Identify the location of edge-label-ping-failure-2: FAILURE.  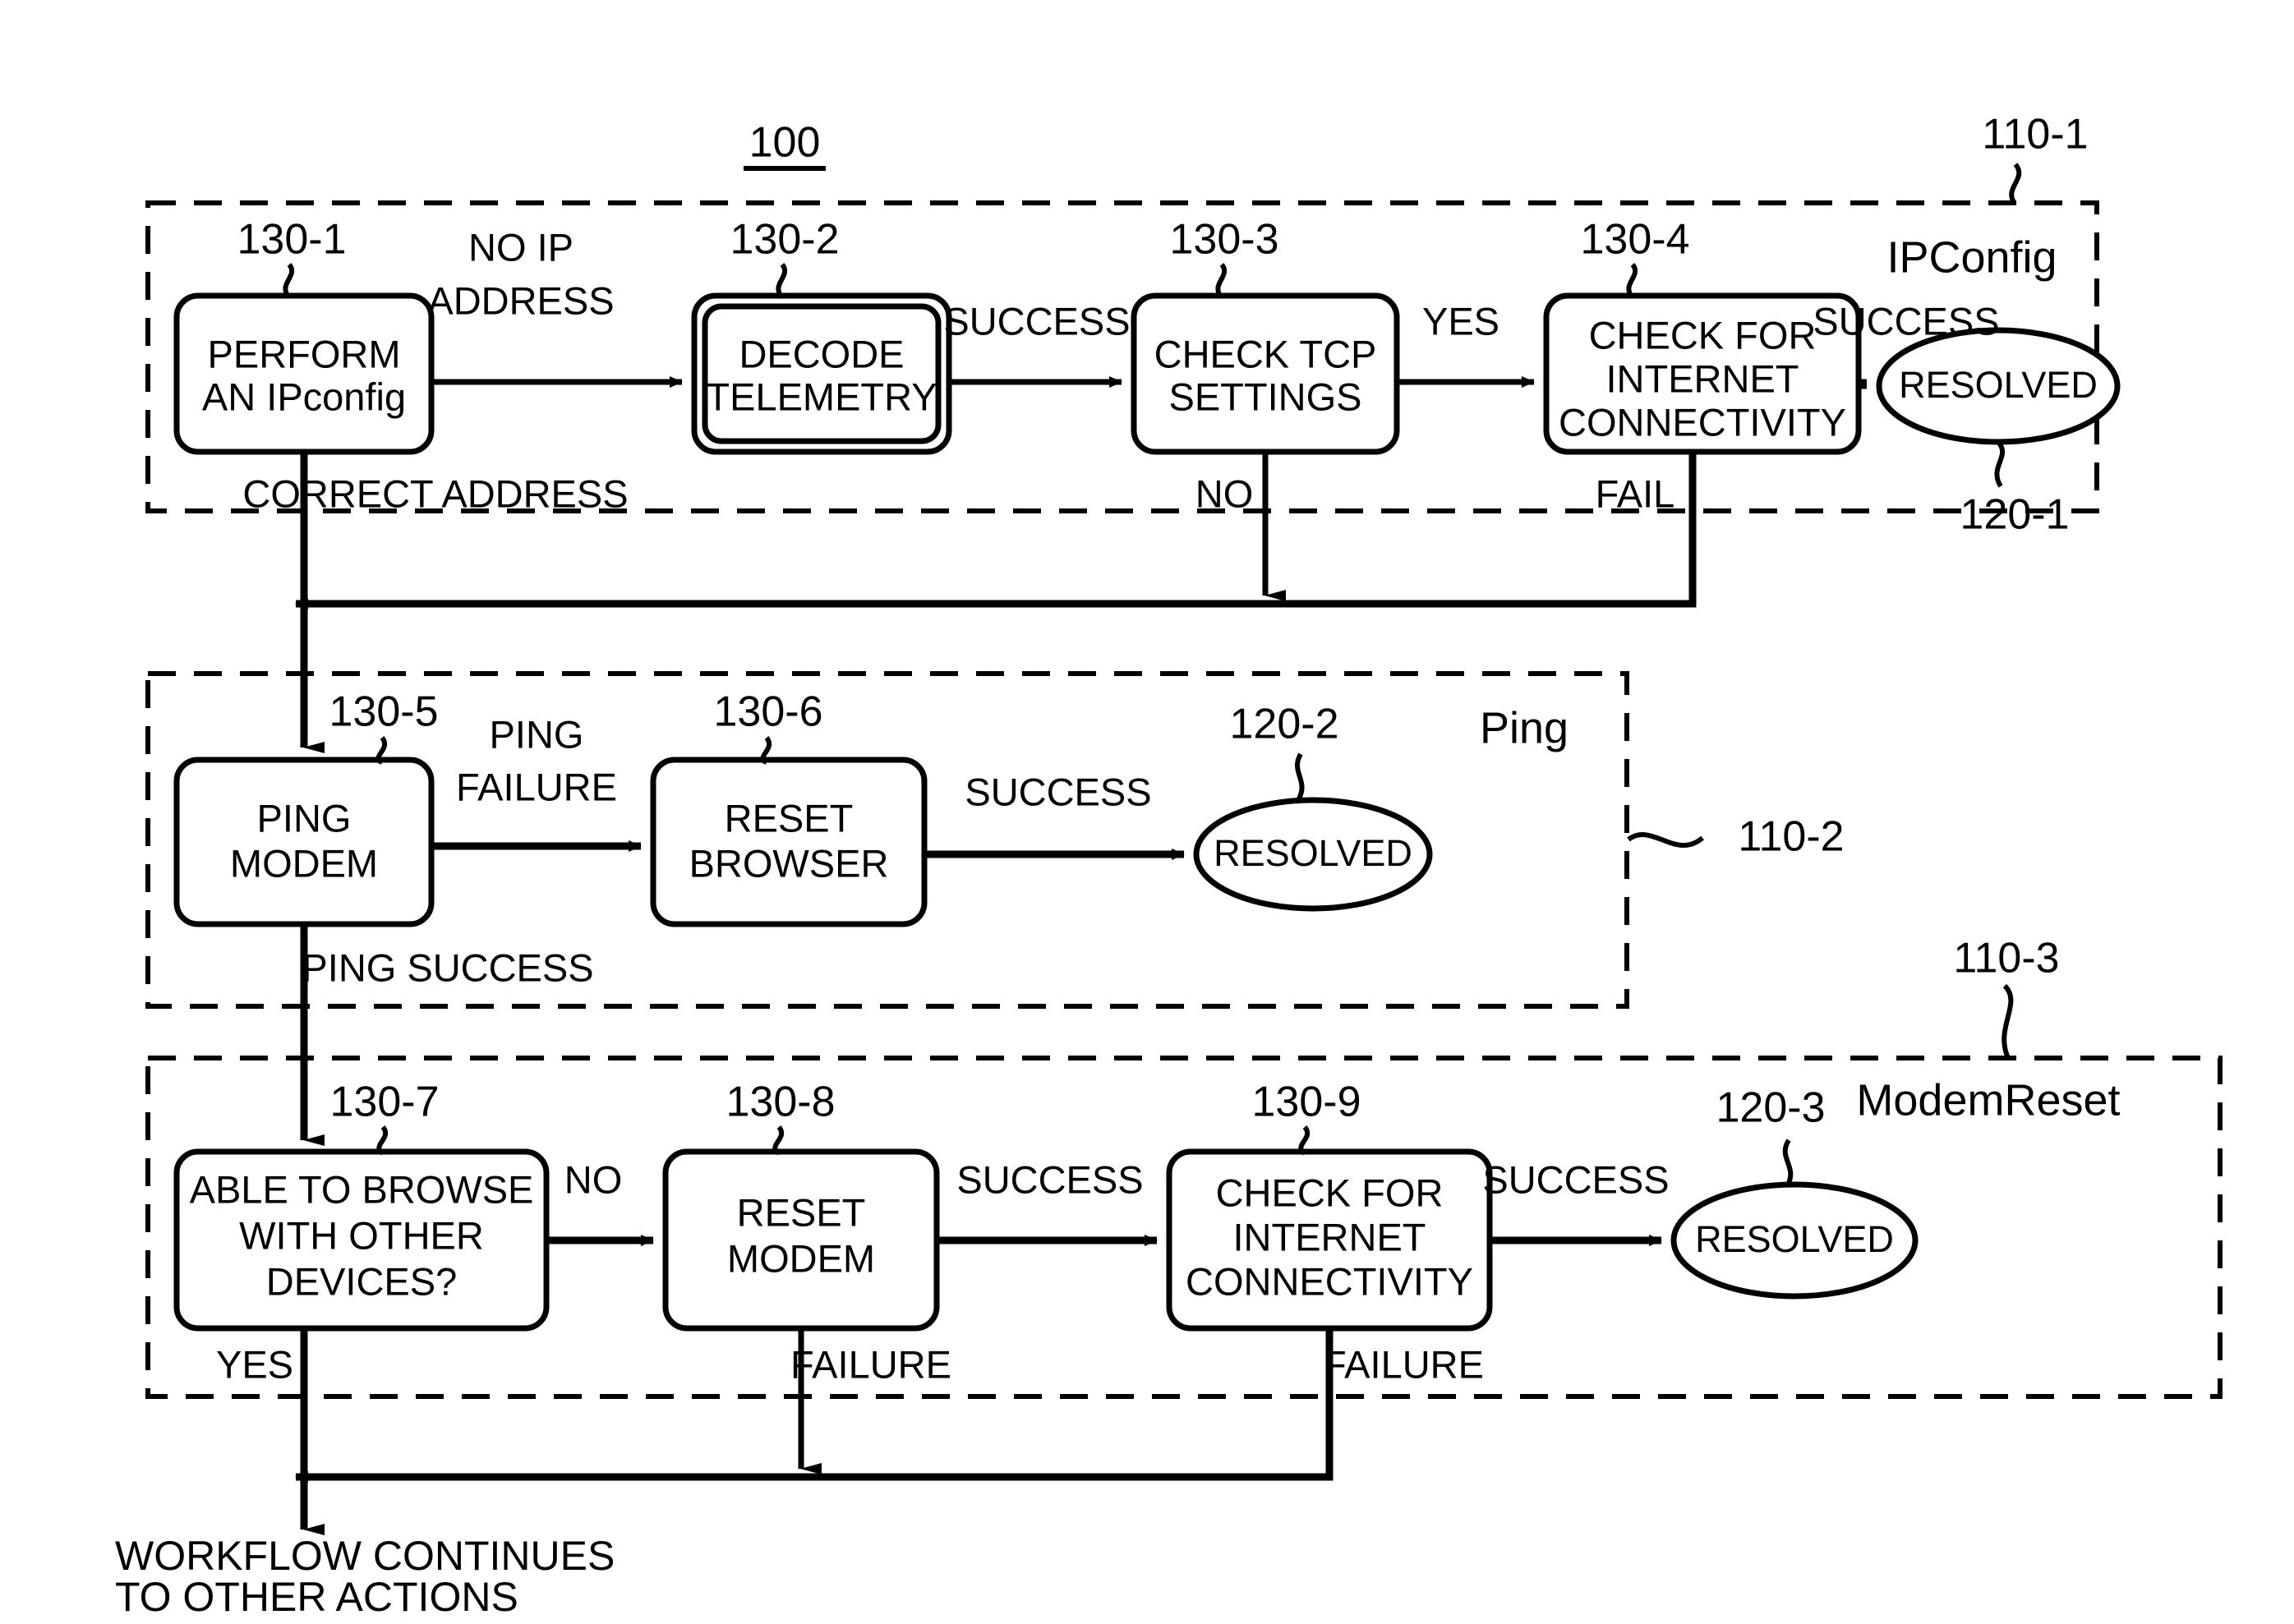
(536, 786).